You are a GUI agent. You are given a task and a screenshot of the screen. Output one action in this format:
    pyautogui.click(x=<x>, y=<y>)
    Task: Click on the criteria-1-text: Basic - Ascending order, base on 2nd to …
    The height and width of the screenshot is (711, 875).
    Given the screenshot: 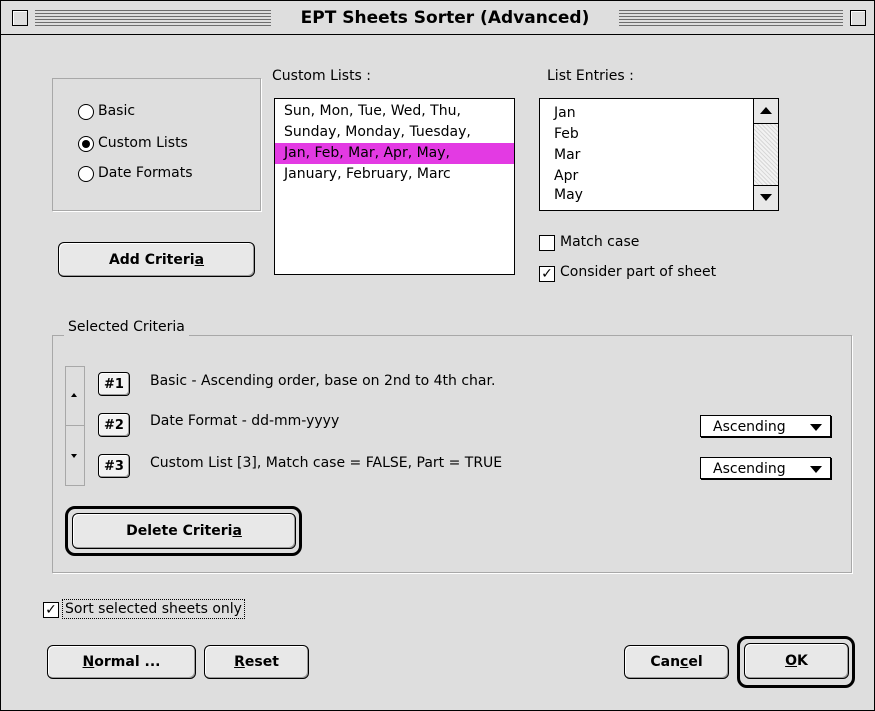 What is the action you would take?
    pyautogui.click(x=323, y=381)
    